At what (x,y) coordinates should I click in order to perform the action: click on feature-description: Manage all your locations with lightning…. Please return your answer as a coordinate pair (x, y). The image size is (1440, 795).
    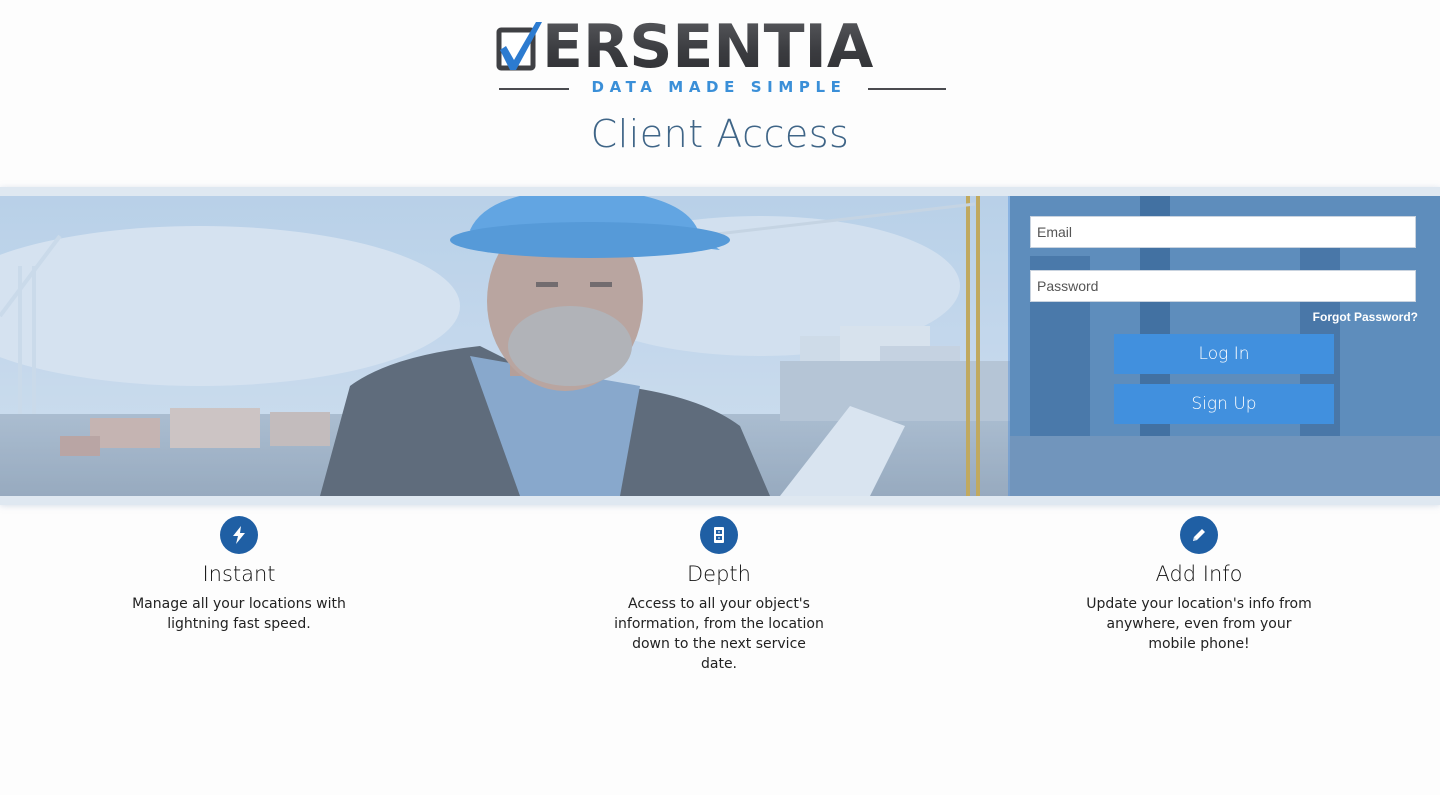
    Looking at the image, I should click on (239, 614).